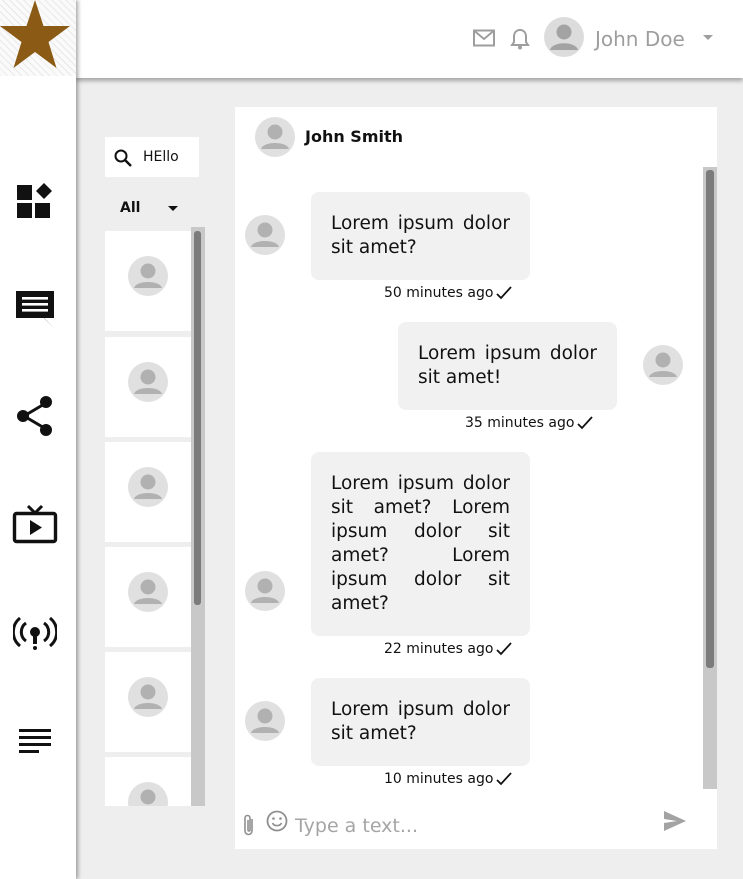  Describe the element at coordinates (409, 39) in the screenshot. I see `top-bar: John Doe` at that location.